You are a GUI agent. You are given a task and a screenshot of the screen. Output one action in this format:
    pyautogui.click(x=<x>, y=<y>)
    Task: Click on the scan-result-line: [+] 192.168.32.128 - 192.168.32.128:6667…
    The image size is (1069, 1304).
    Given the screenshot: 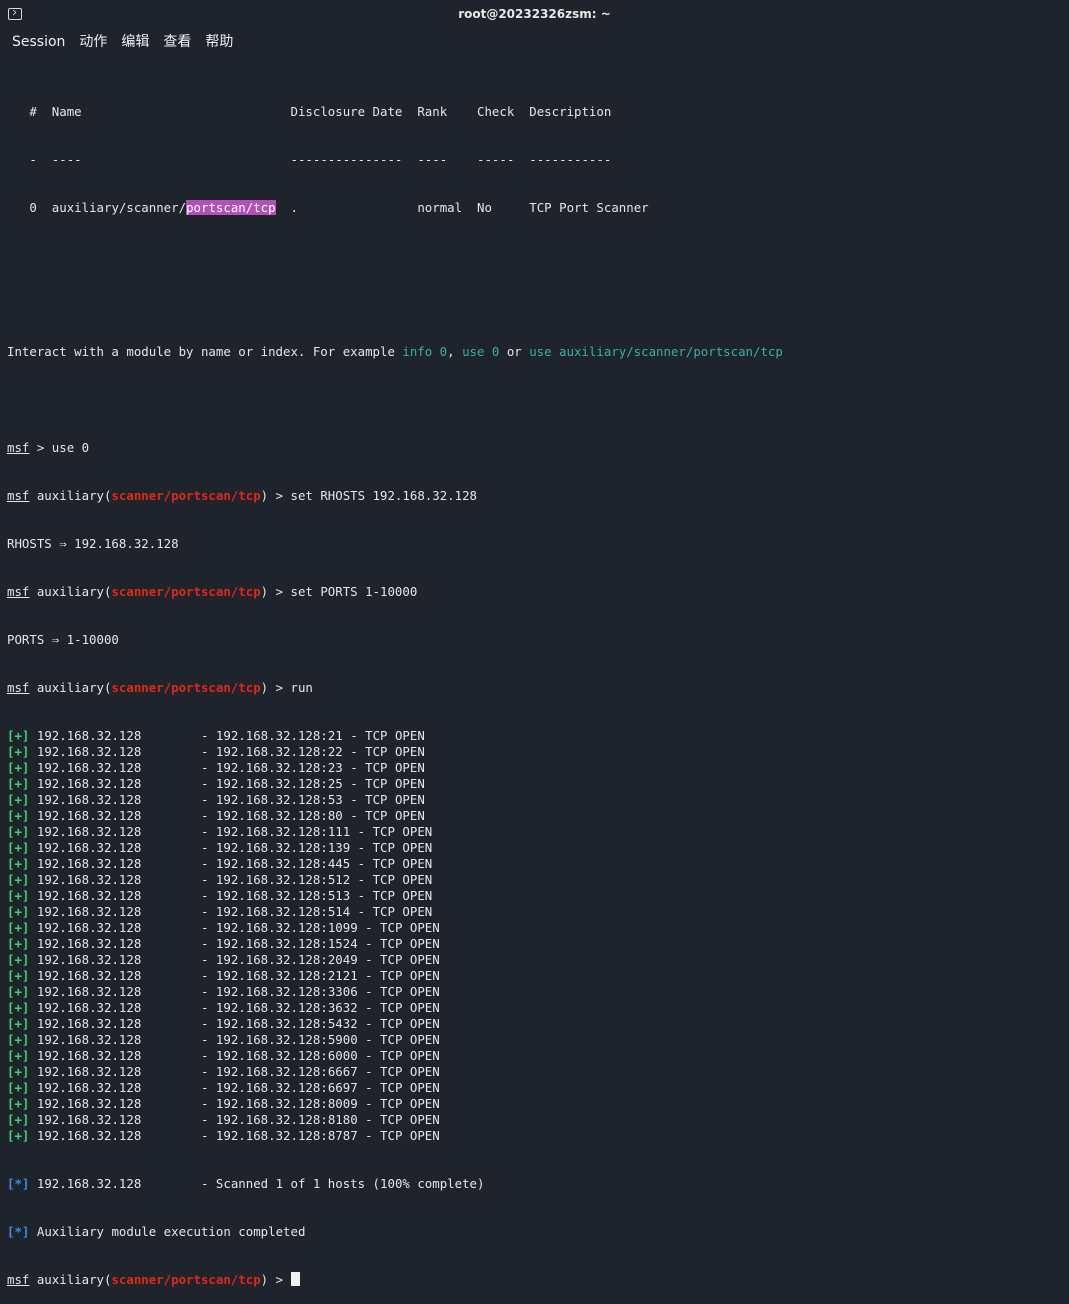 What is the action you would take?
    pyautogui.click(x=223, y=1071)
    